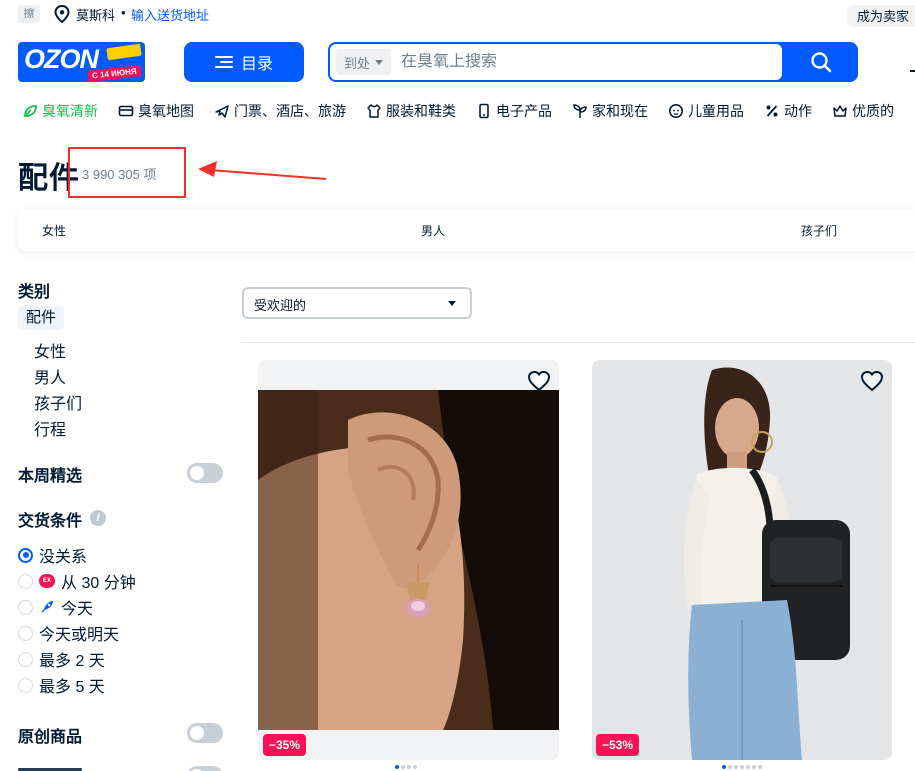 This screenshot has width=915, height=771. I want to click on search-input, so click(591, 62).